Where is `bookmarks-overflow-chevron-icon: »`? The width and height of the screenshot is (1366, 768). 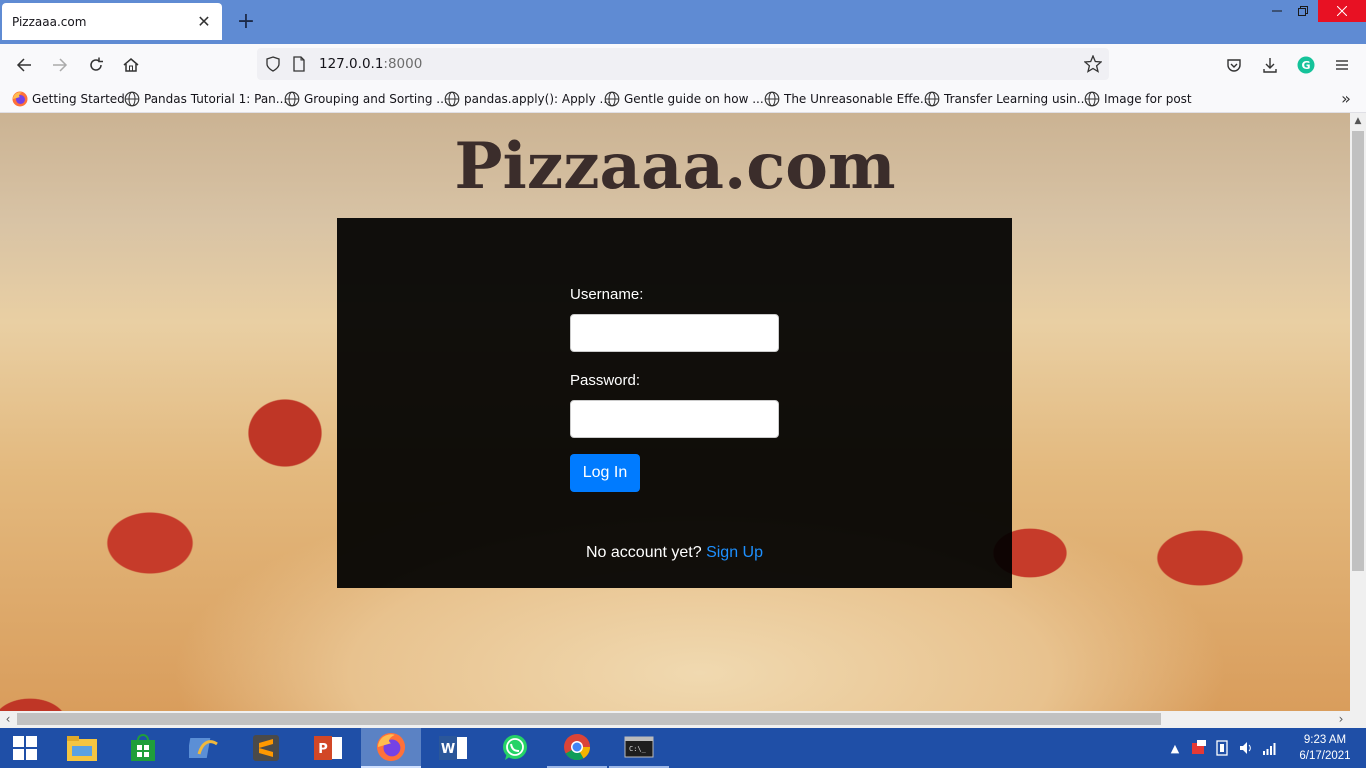
bookmarks-overflow-chevron-icon: » is located at coordinates (1346, 99).